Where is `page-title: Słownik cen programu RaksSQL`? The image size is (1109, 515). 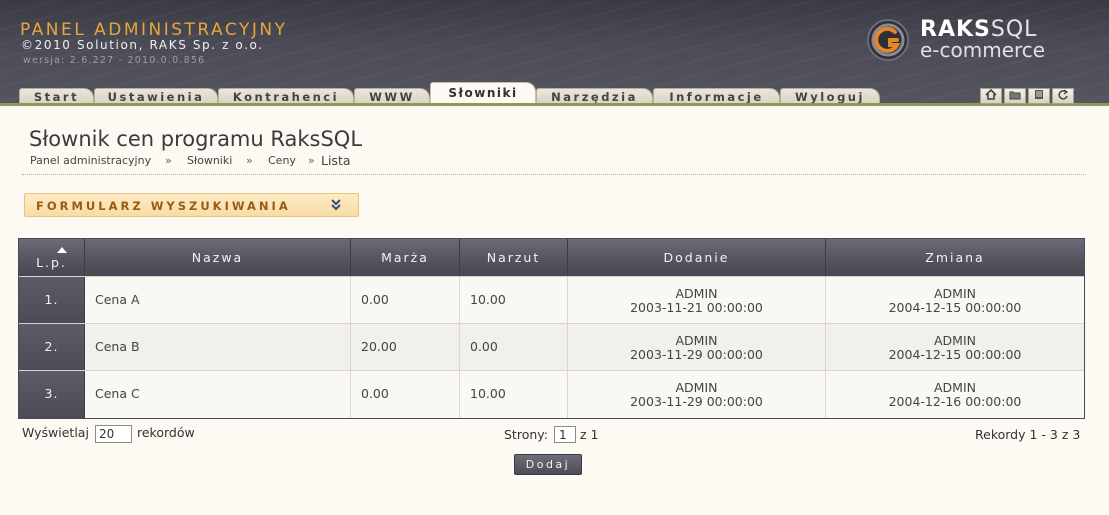
page-title: Słownik cen programu RaksSQL is located at coordinates (196, 139).